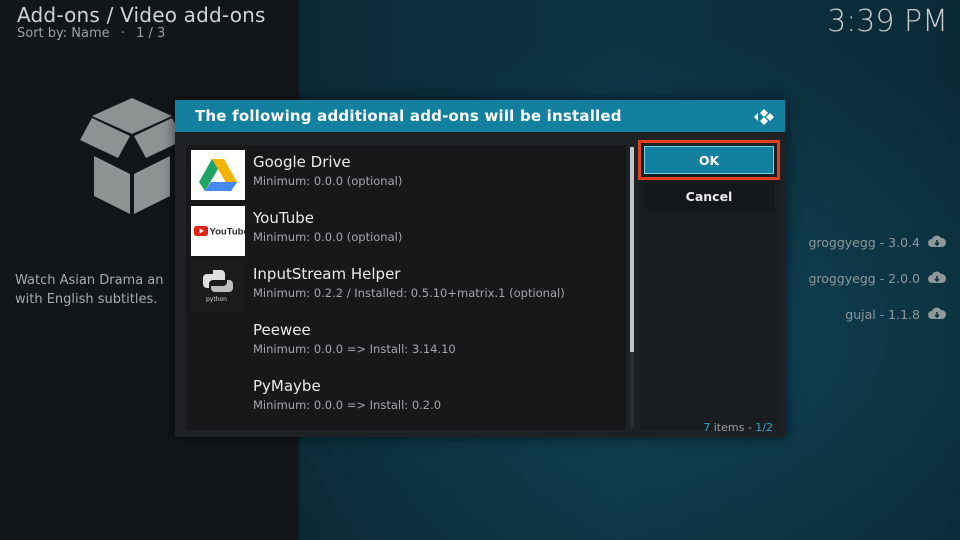  Describe the element at coordinates (282, 330) in the screenshot. I see `item-name: Peewee` at that location.